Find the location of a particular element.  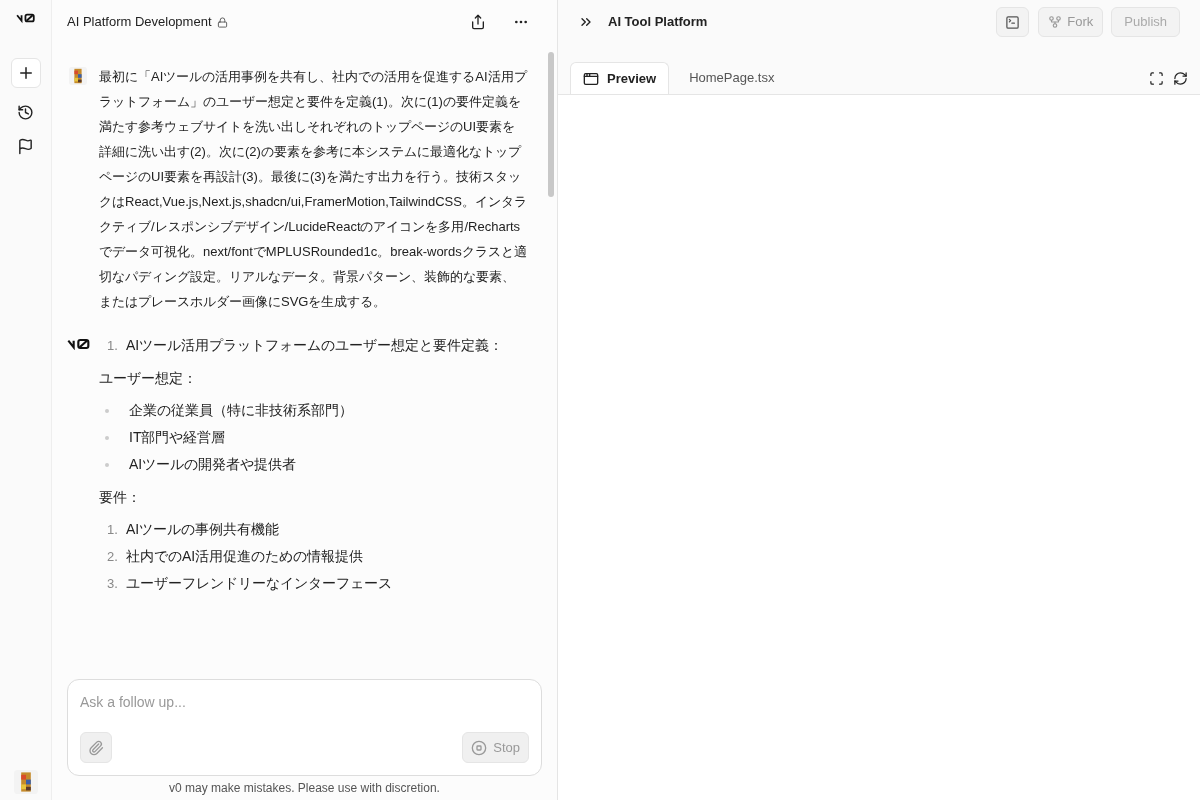

fullscreen-icon is located at coordinates (1156, 78).